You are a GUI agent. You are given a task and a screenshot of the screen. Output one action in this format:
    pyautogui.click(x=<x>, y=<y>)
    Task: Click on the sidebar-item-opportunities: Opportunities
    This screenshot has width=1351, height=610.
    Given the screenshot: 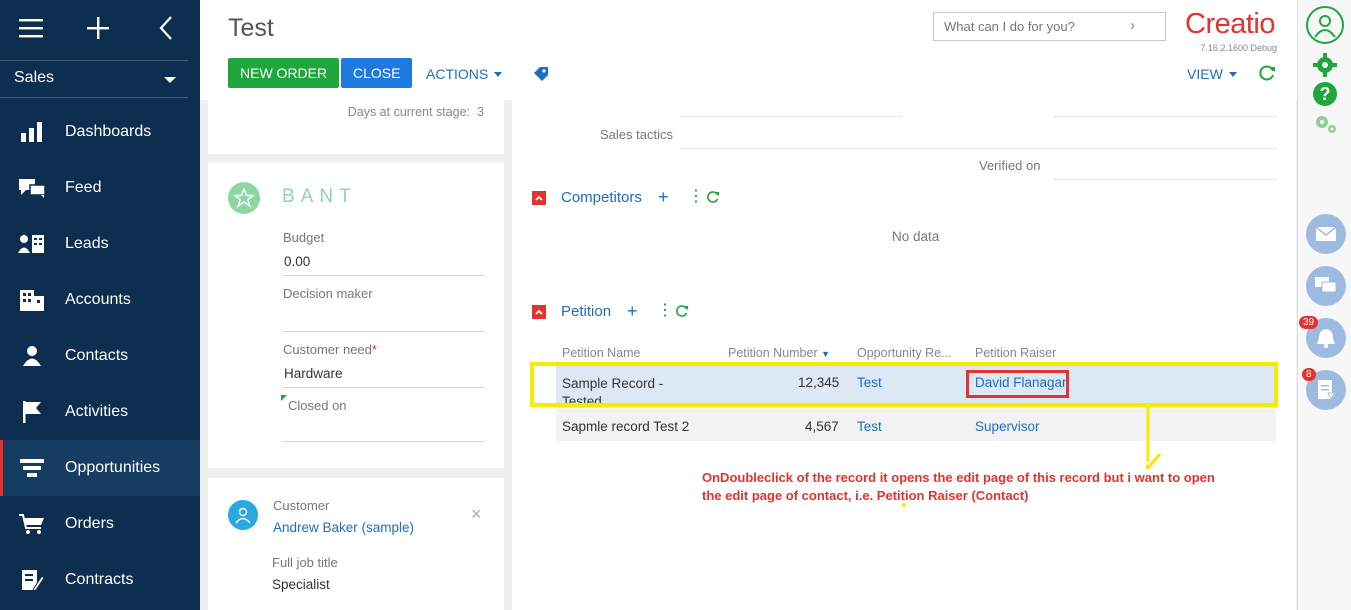 What is the action you would take?
    pyautogui.click(x=100, y=468)
    